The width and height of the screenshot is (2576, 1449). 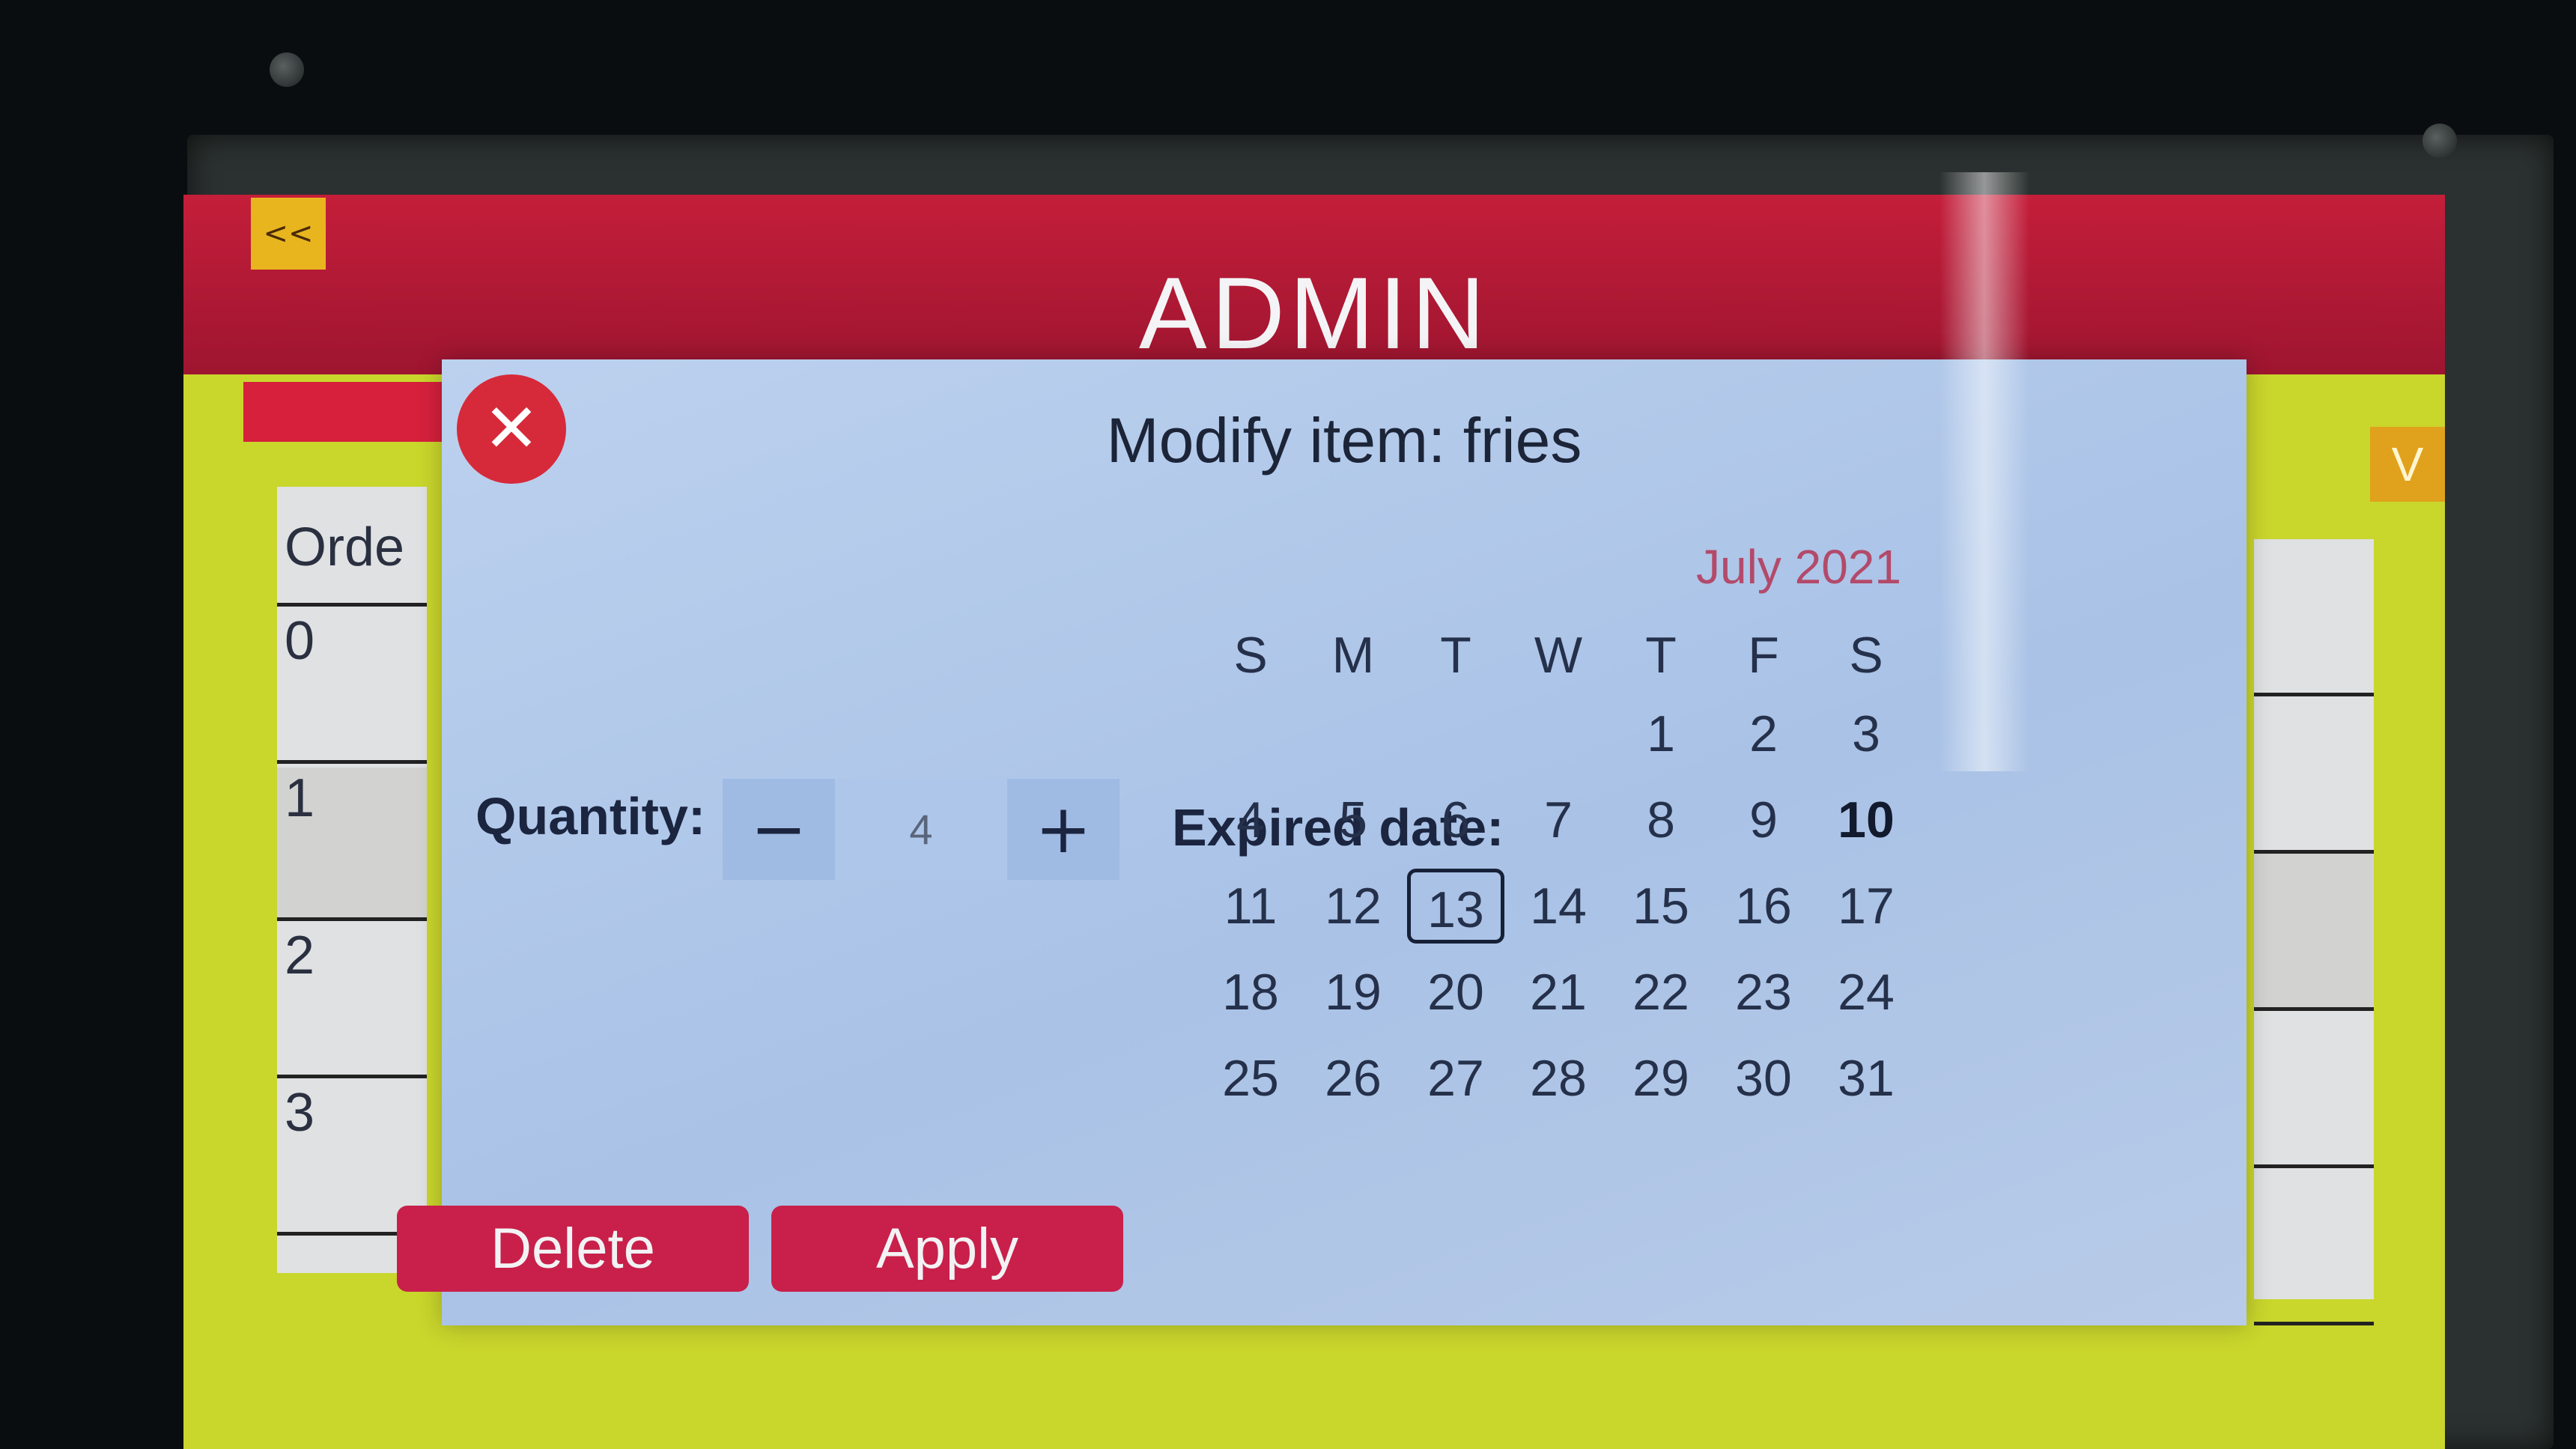 What do you see at coordinates (352, 1001) in the screenshot?
I see `table-row: 2` at bounding box center [352, 1001].